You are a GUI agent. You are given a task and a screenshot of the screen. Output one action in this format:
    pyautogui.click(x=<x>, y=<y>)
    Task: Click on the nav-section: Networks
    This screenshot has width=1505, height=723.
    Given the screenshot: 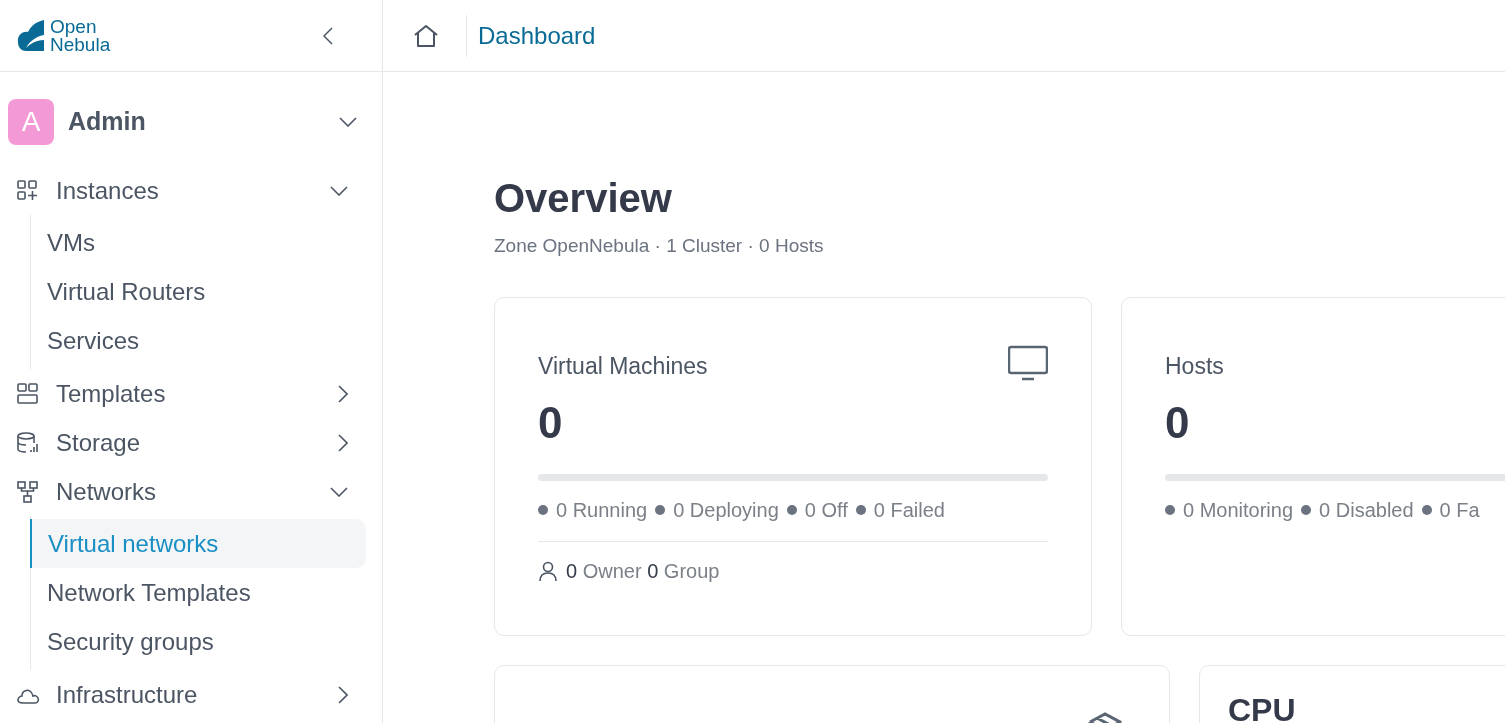 What is the action you would take?
    pyautogui.click(x=191, y=491)
    